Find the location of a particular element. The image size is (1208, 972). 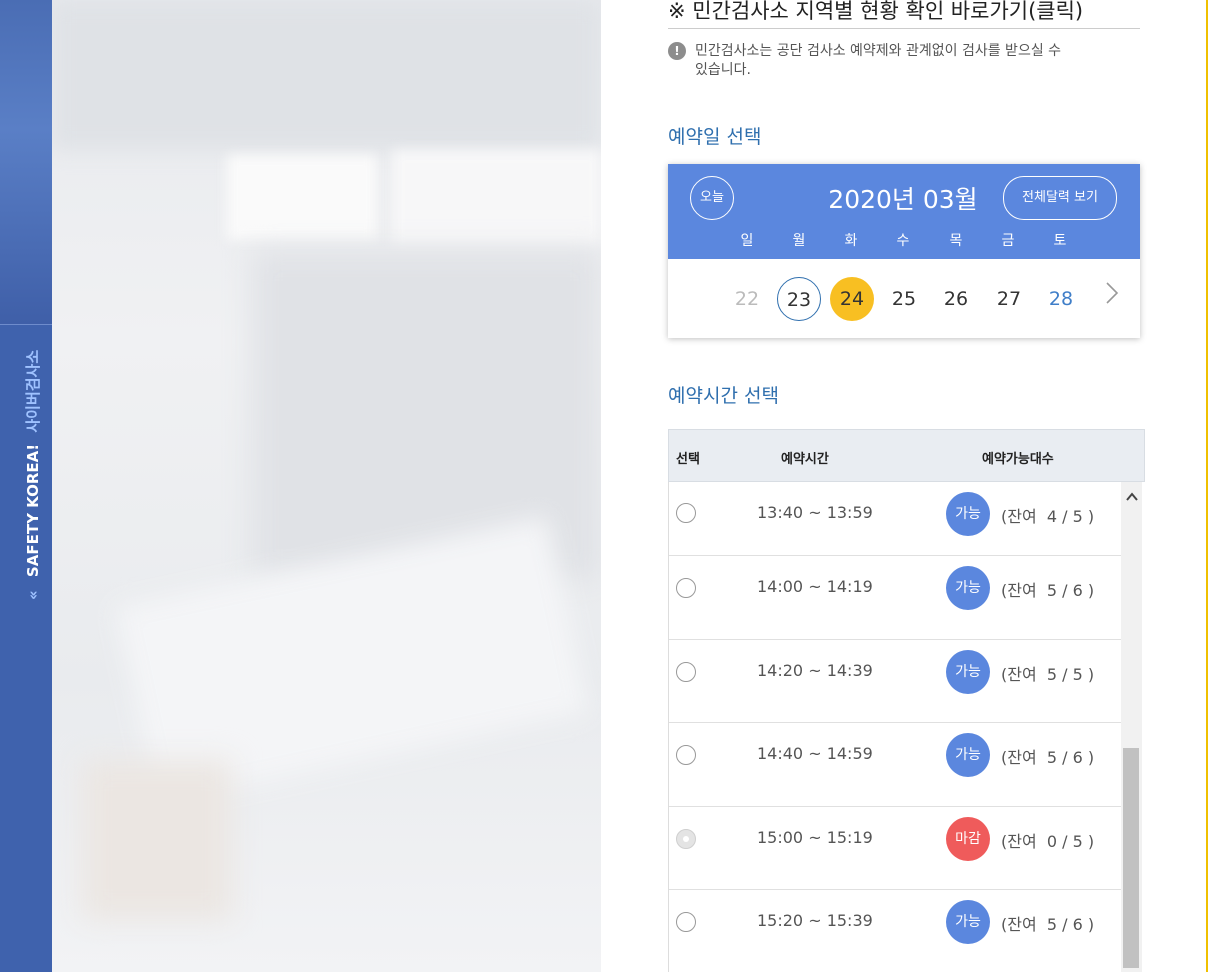

sidebar-tagline: SAFETY KOREA! is located at coordinates (33, 510).